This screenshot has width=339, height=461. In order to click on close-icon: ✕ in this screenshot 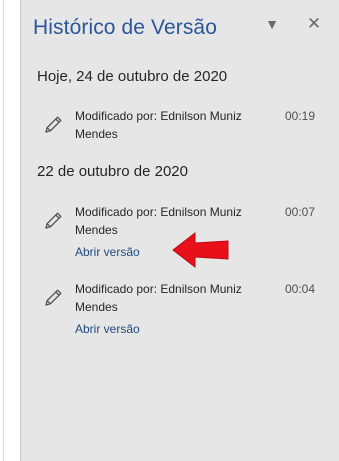, I will do `click(314, 23)`.